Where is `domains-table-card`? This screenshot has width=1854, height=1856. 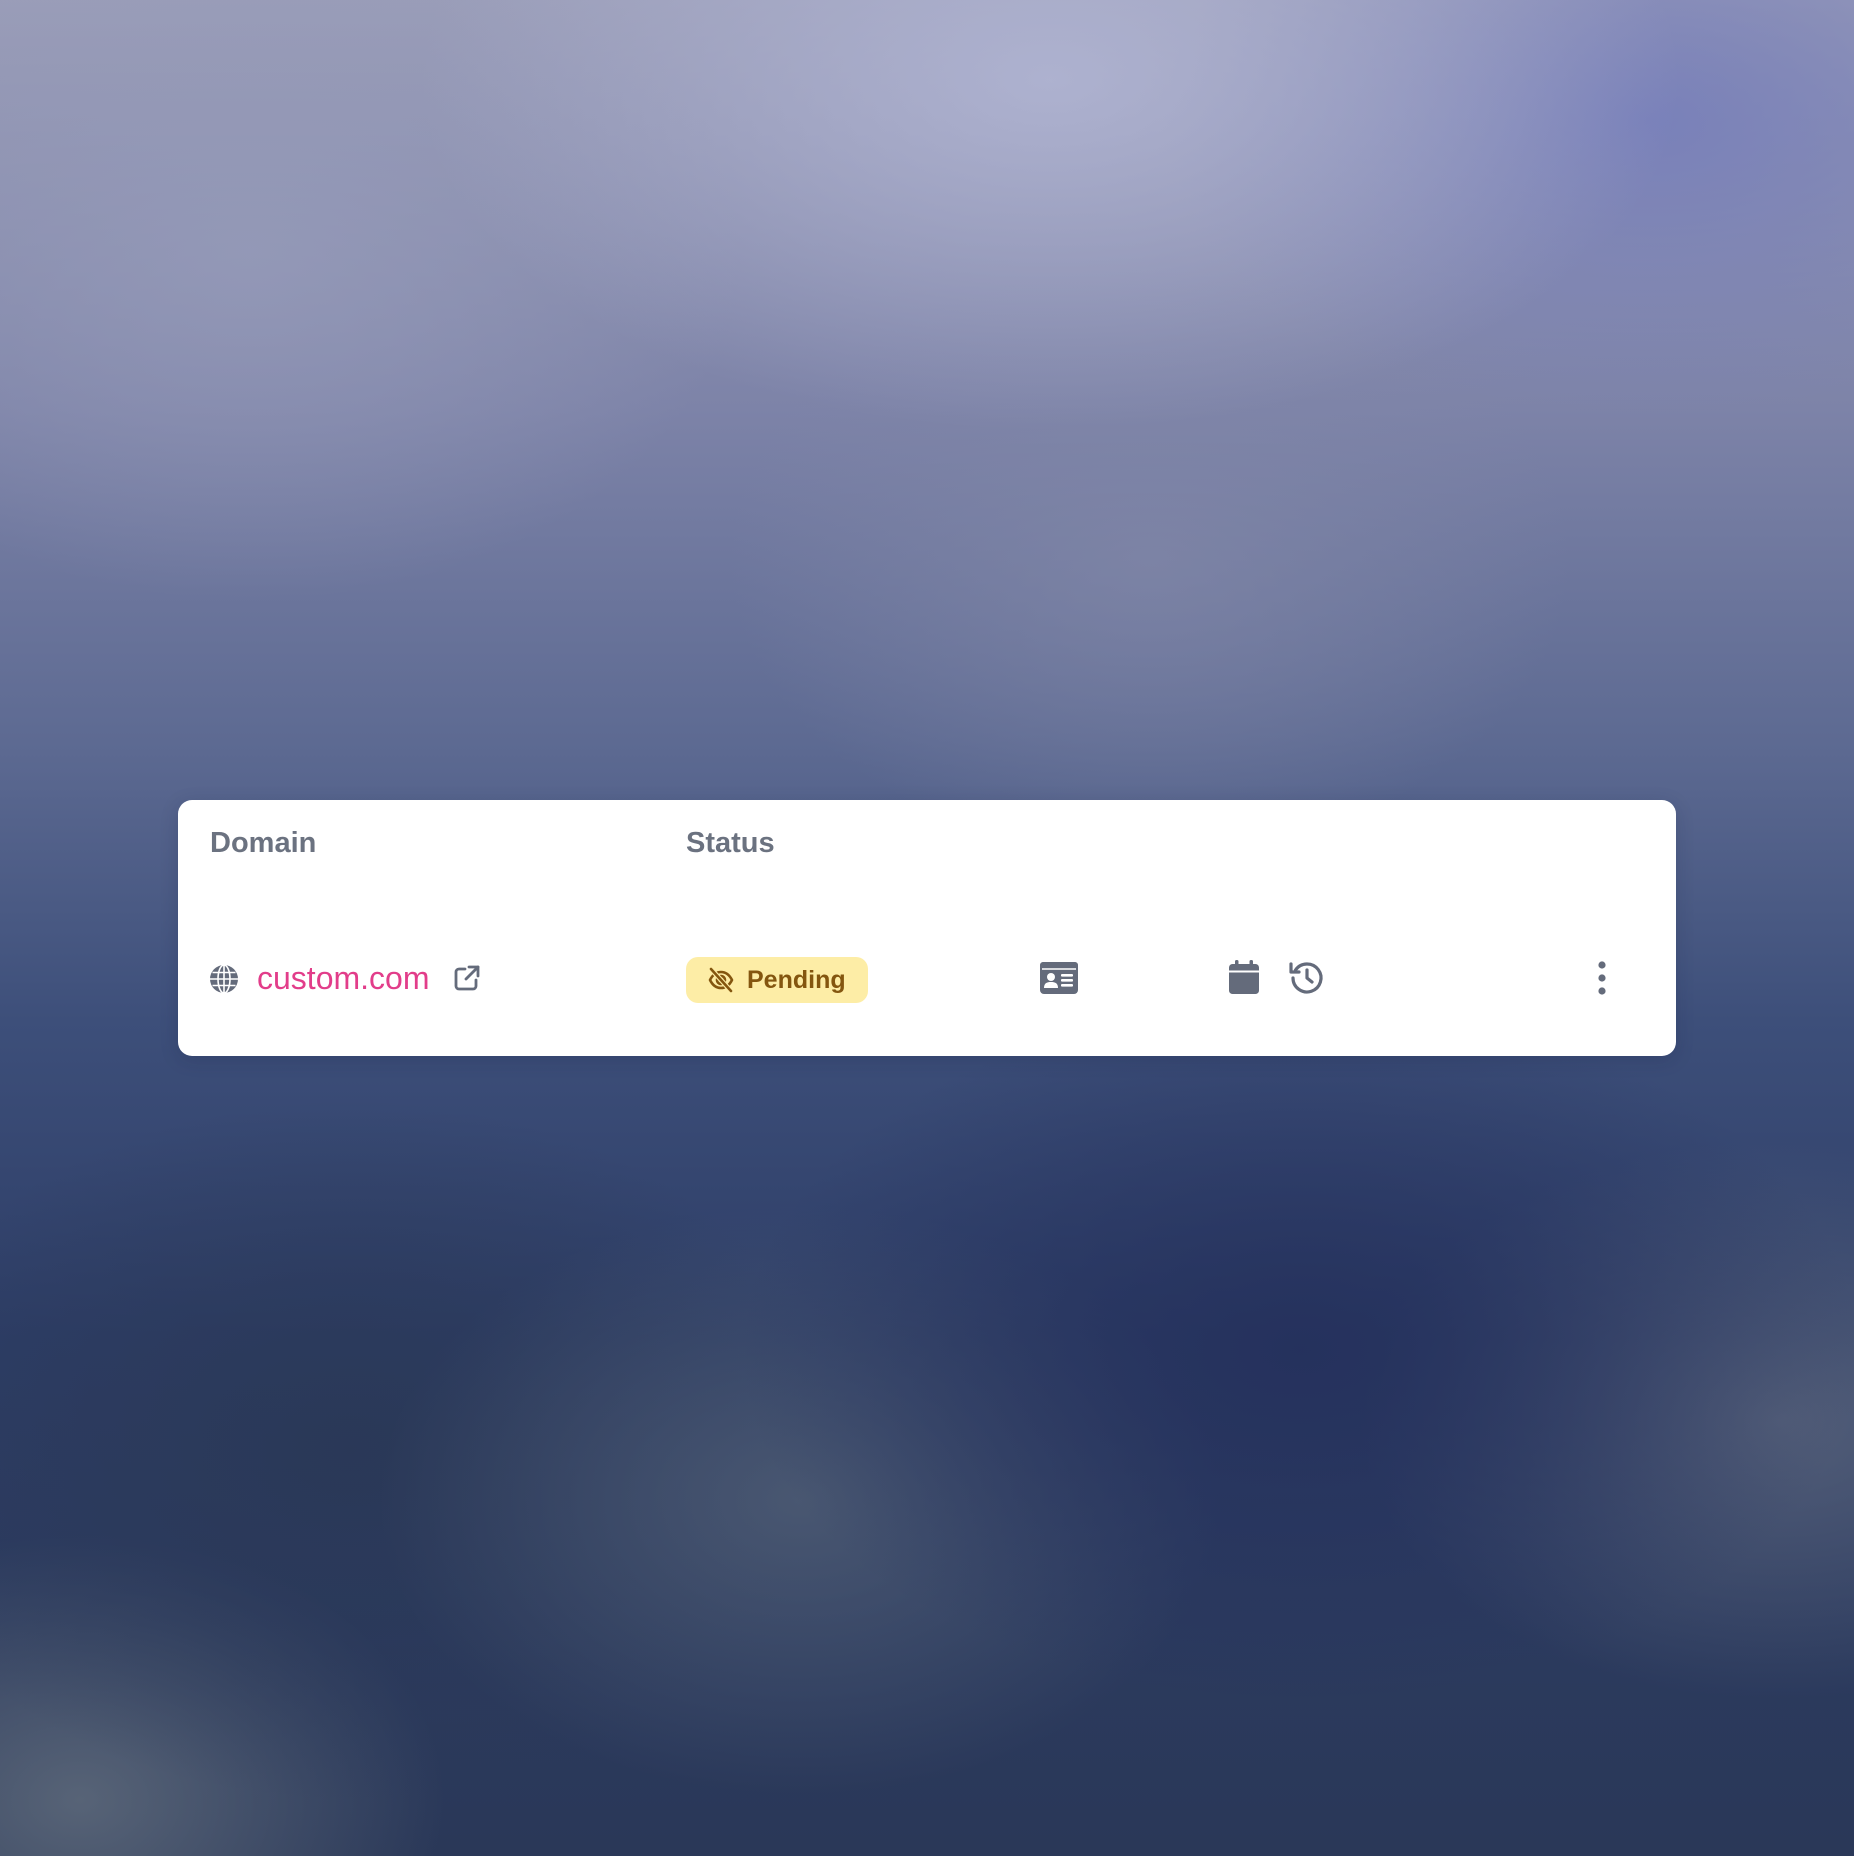 domains-table-card is located at coordinates (927, 928).